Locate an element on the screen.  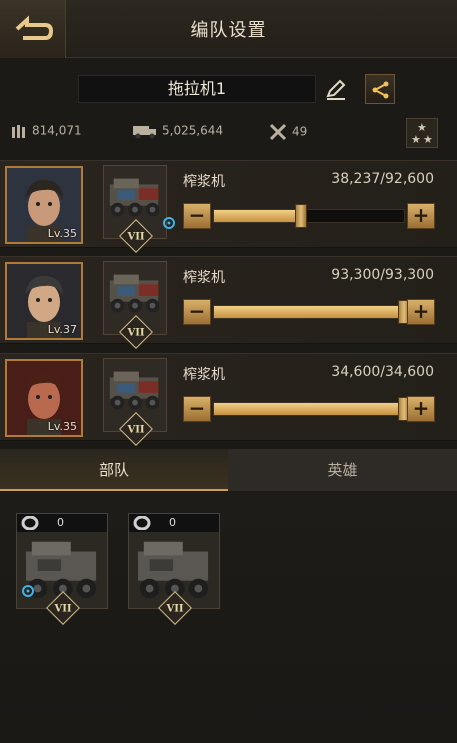
unit-count: 34,600/34,600 is located at coordinates (382, 372).